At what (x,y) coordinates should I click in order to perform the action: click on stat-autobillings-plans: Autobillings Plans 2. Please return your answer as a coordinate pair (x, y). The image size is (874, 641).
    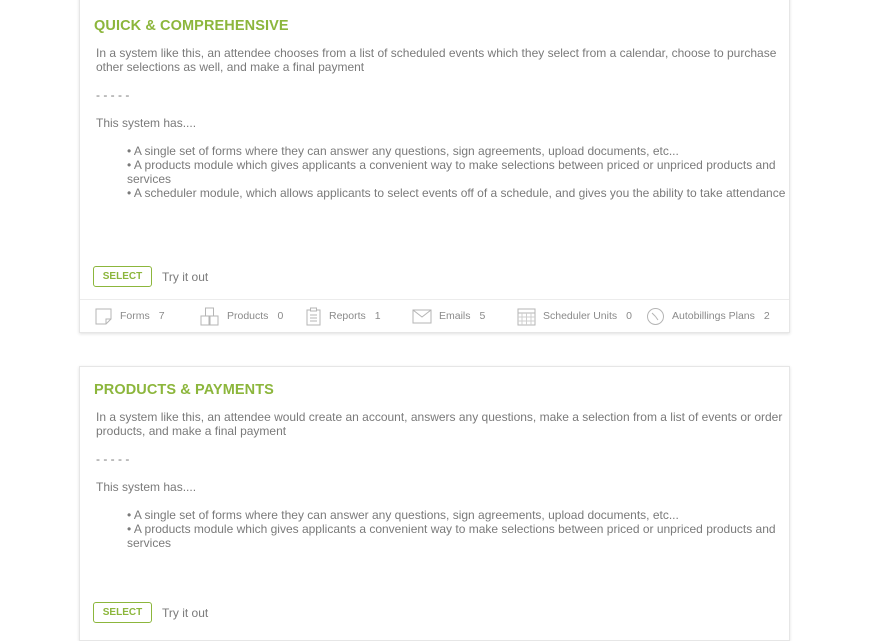
    Looking at the image, I should click on (708, 316).